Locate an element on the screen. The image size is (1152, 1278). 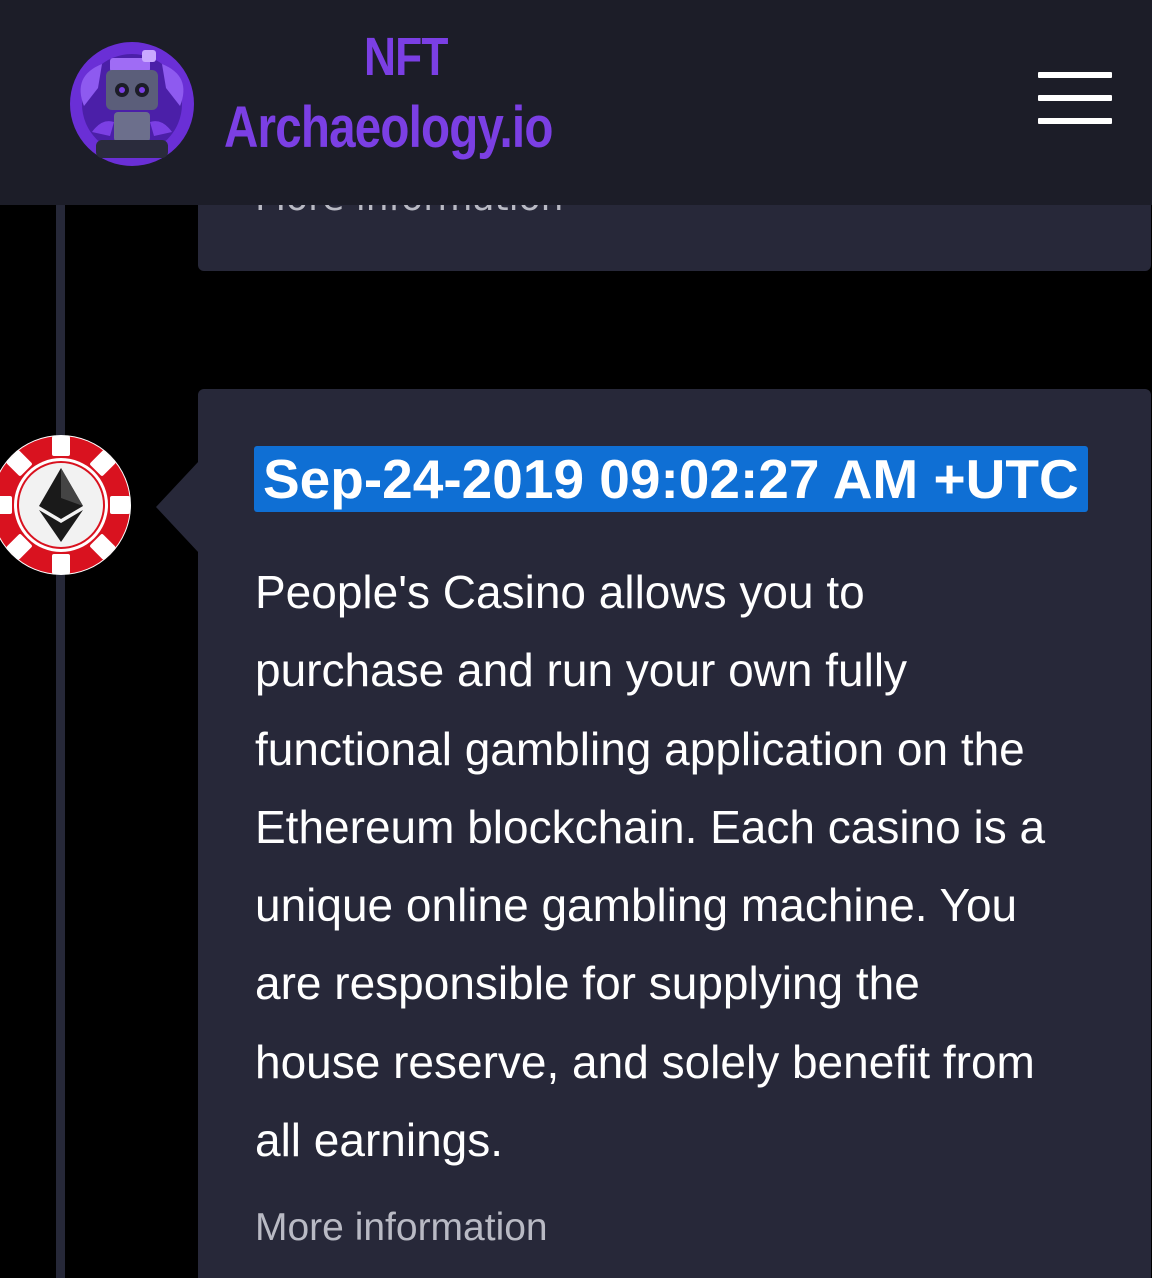
logo-text-nft: NFT is located at coordinates (406, 57).